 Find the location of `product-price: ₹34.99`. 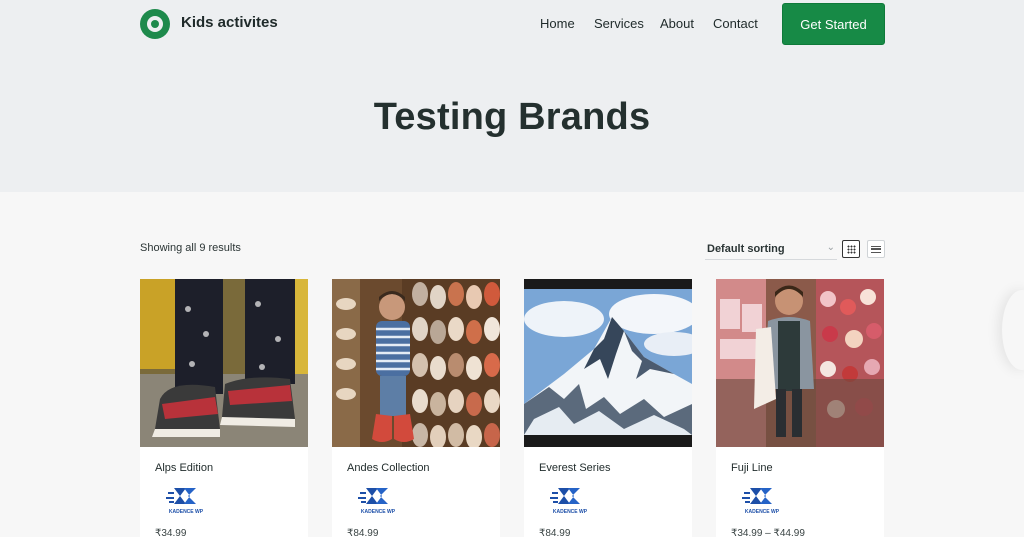

product-price: ₹34.99 is located at coordinates (171, 532).